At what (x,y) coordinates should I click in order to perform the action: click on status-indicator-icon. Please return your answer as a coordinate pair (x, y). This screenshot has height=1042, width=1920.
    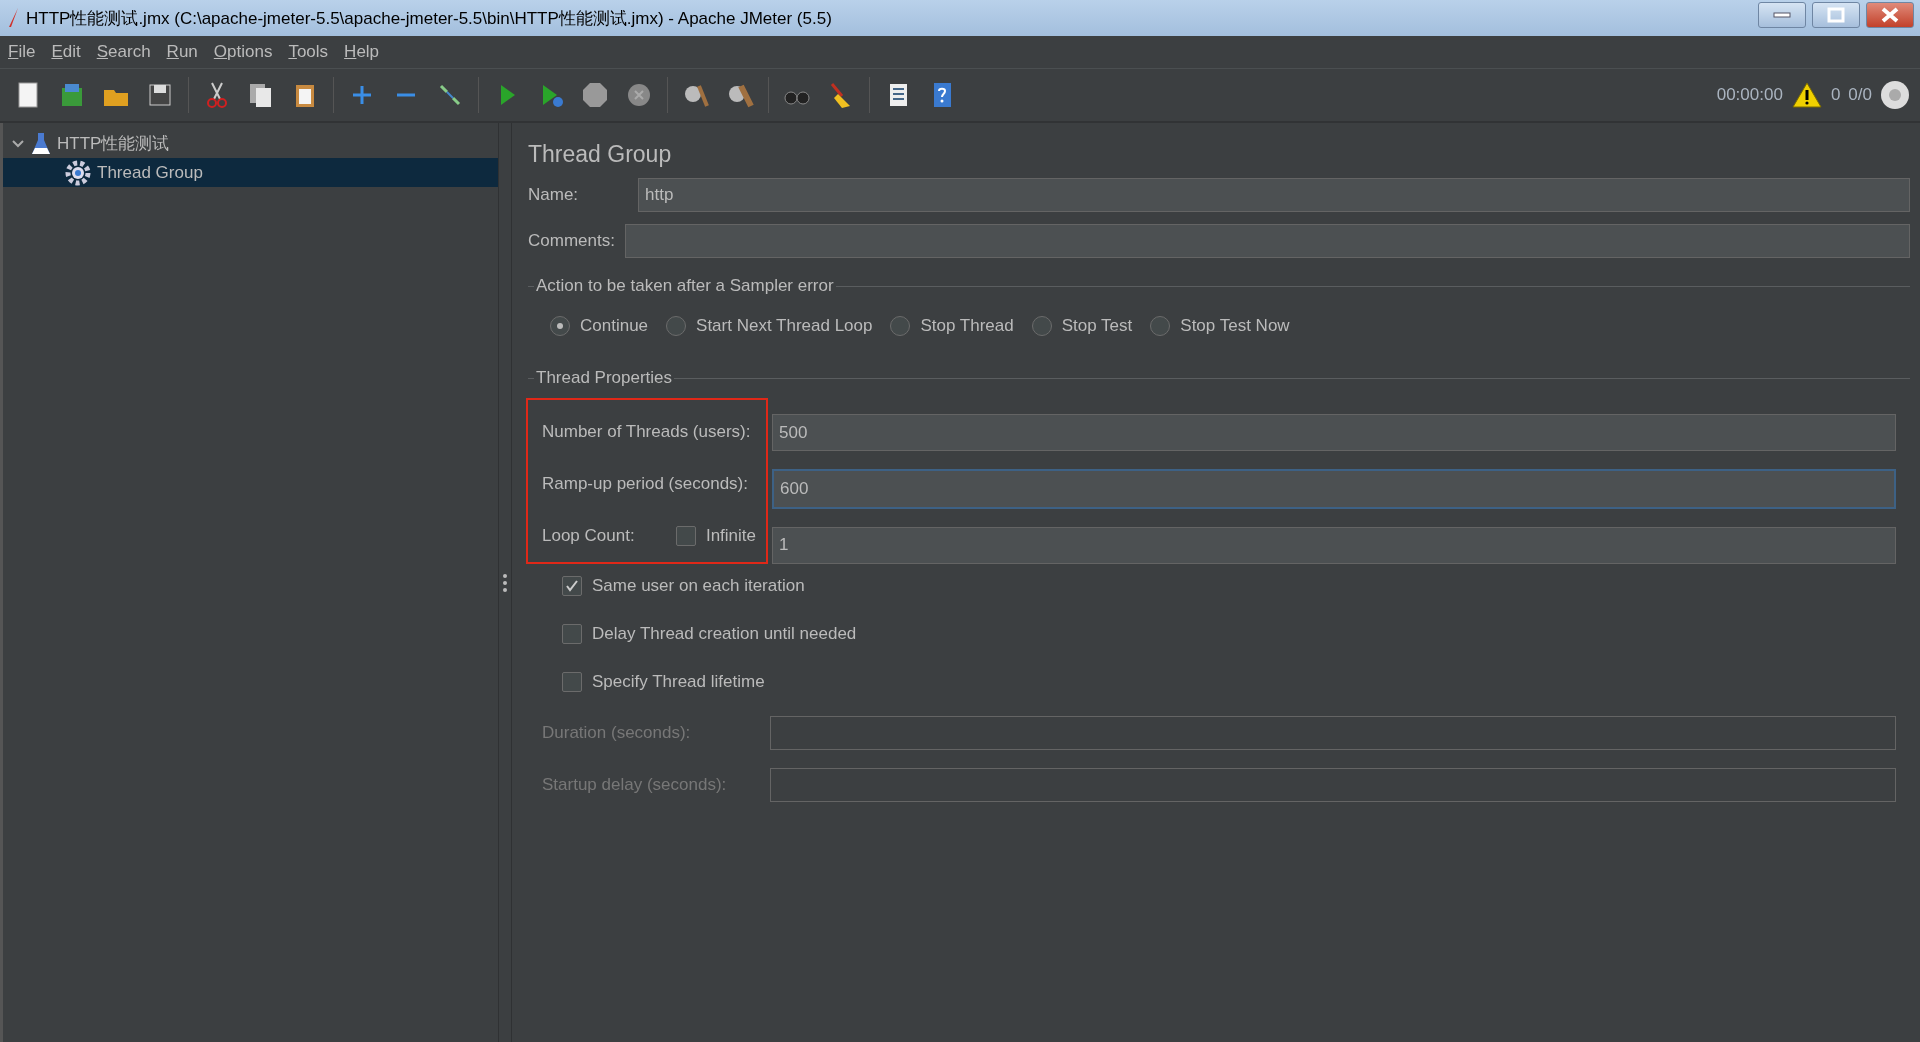
    Looking at the image, I should click on (1895, 95).